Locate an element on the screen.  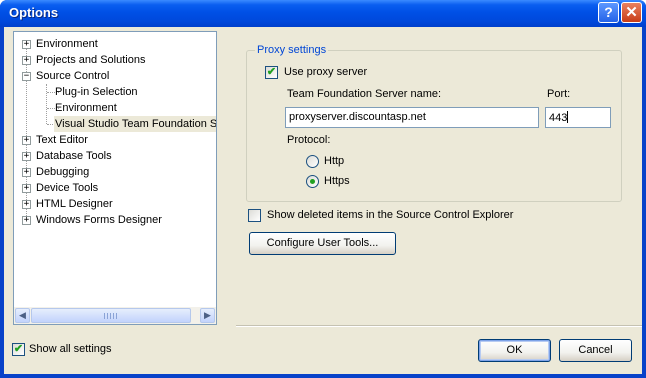
use-proxy-checkbox: ✔ is located at coordinates (271, 72).